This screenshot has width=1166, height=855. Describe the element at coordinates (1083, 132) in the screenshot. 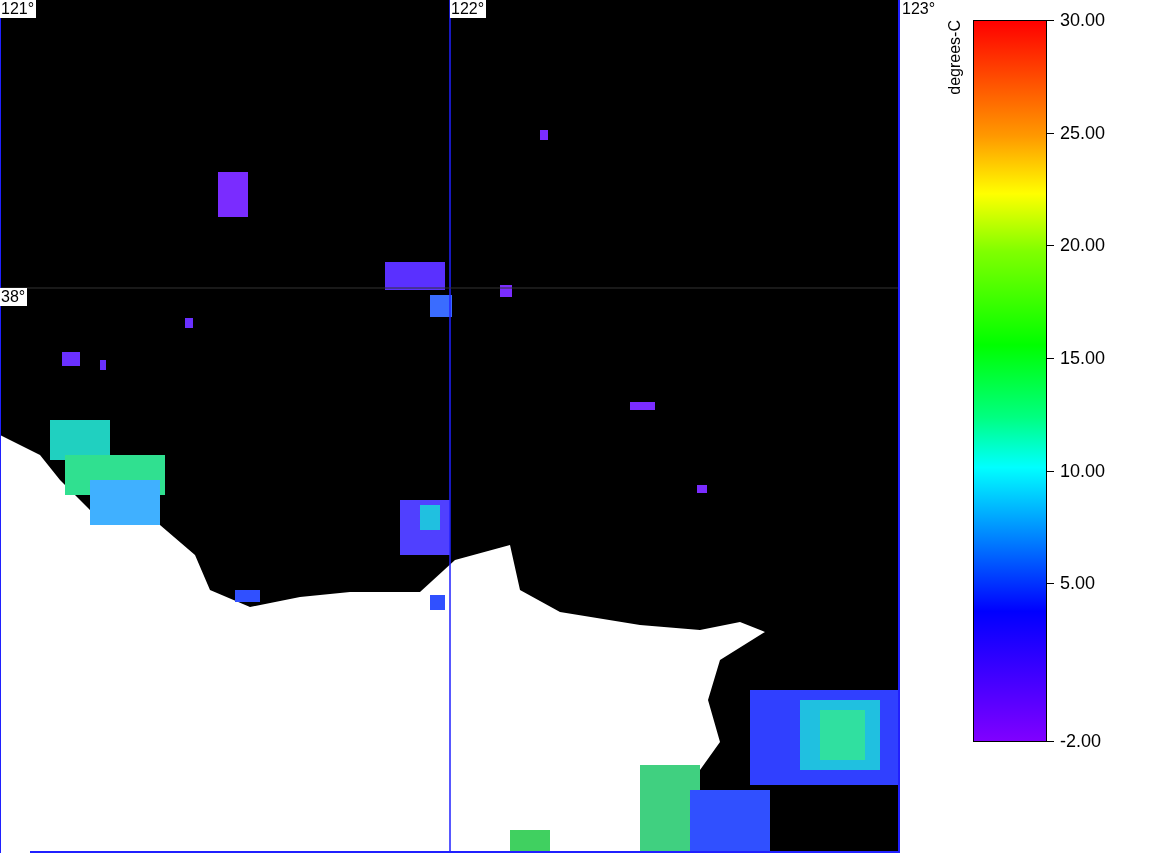

I see `colorbar-tick-label: 25.00` at that location.